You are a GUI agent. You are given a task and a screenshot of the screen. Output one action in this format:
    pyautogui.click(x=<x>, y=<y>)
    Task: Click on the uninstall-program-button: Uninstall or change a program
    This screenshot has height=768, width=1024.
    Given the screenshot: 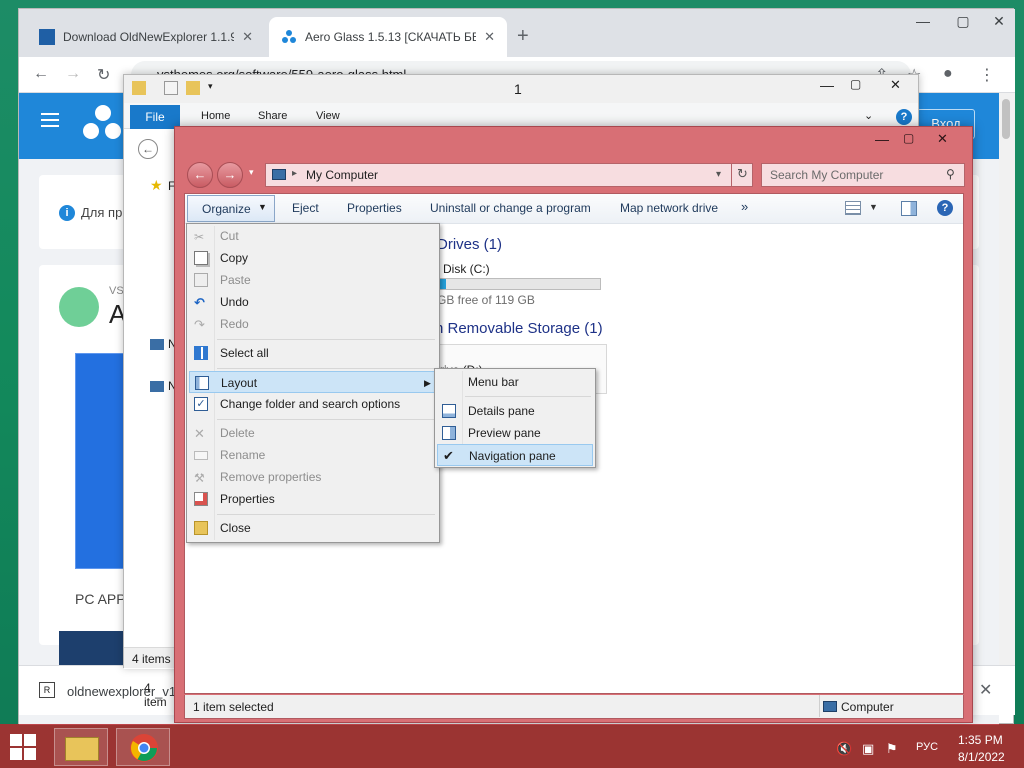 What is the action you would take?
    pyautogui.click(x=510, y=208)
    